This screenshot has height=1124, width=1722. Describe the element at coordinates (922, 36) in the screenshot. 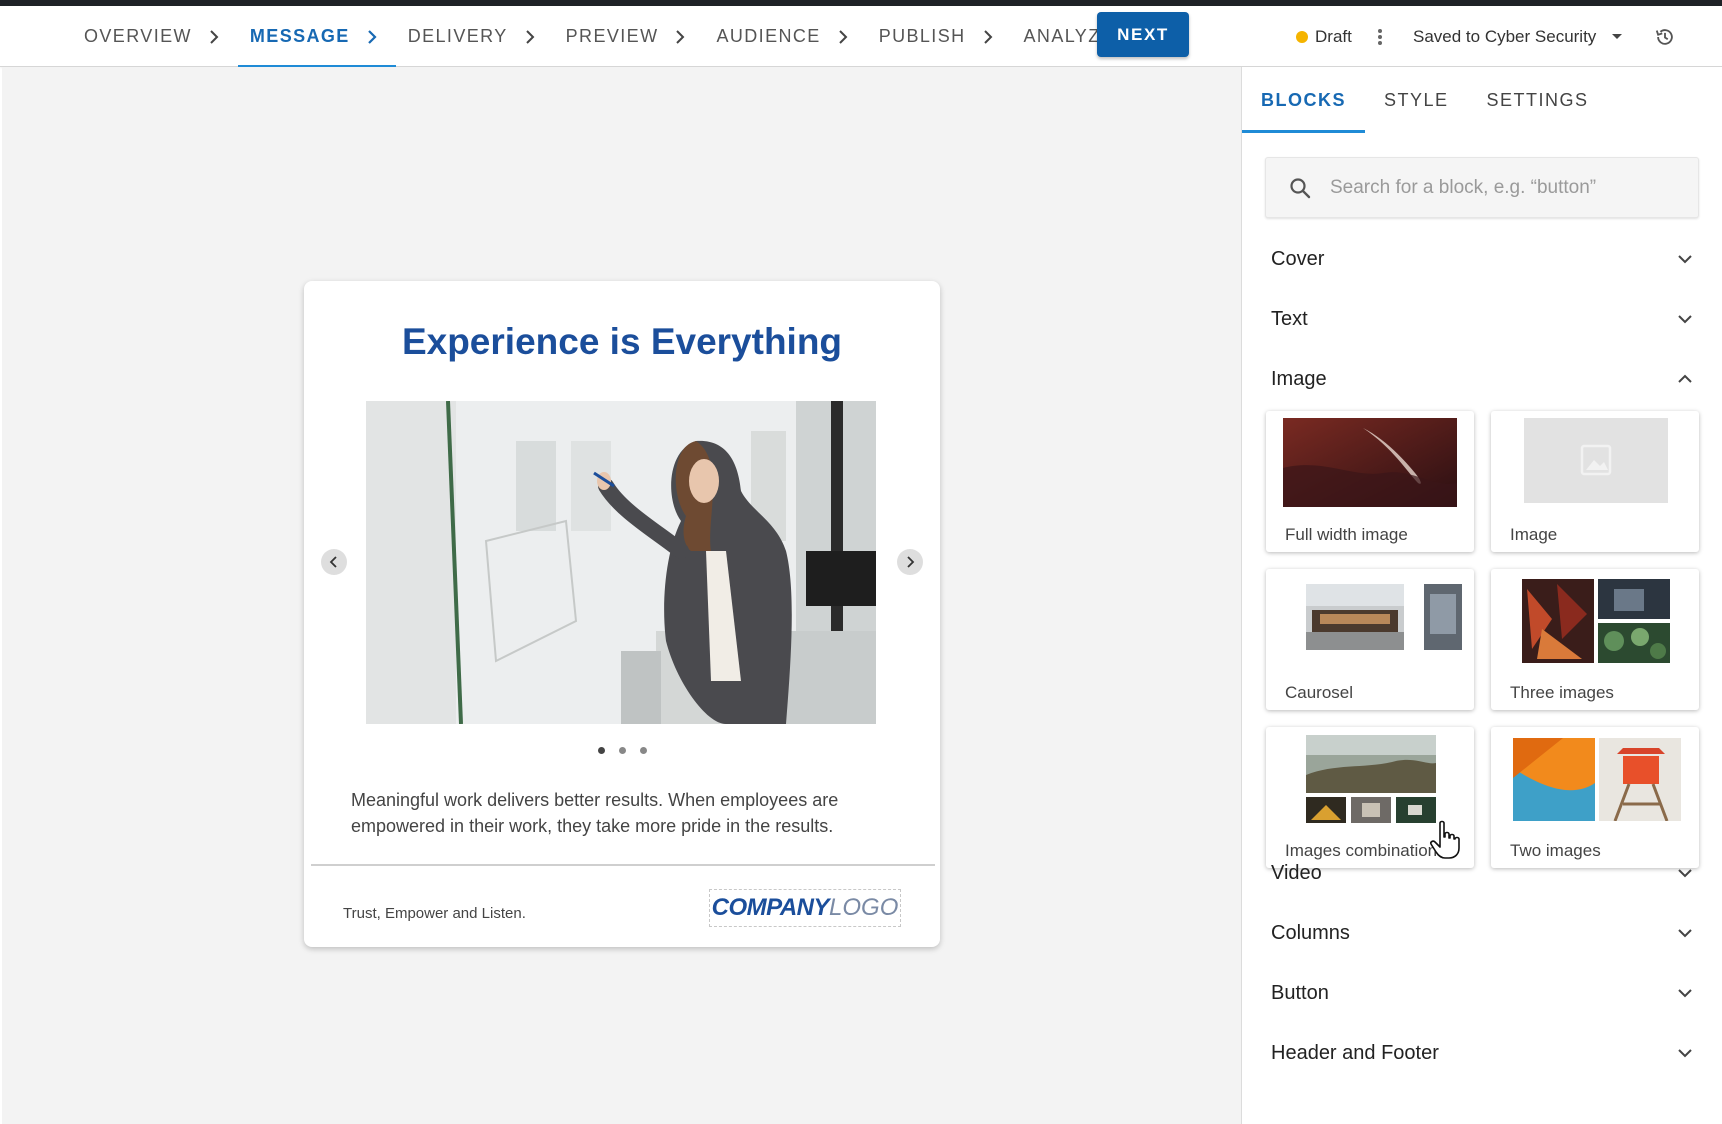

I see `step-label: PUBLISH` at that location.